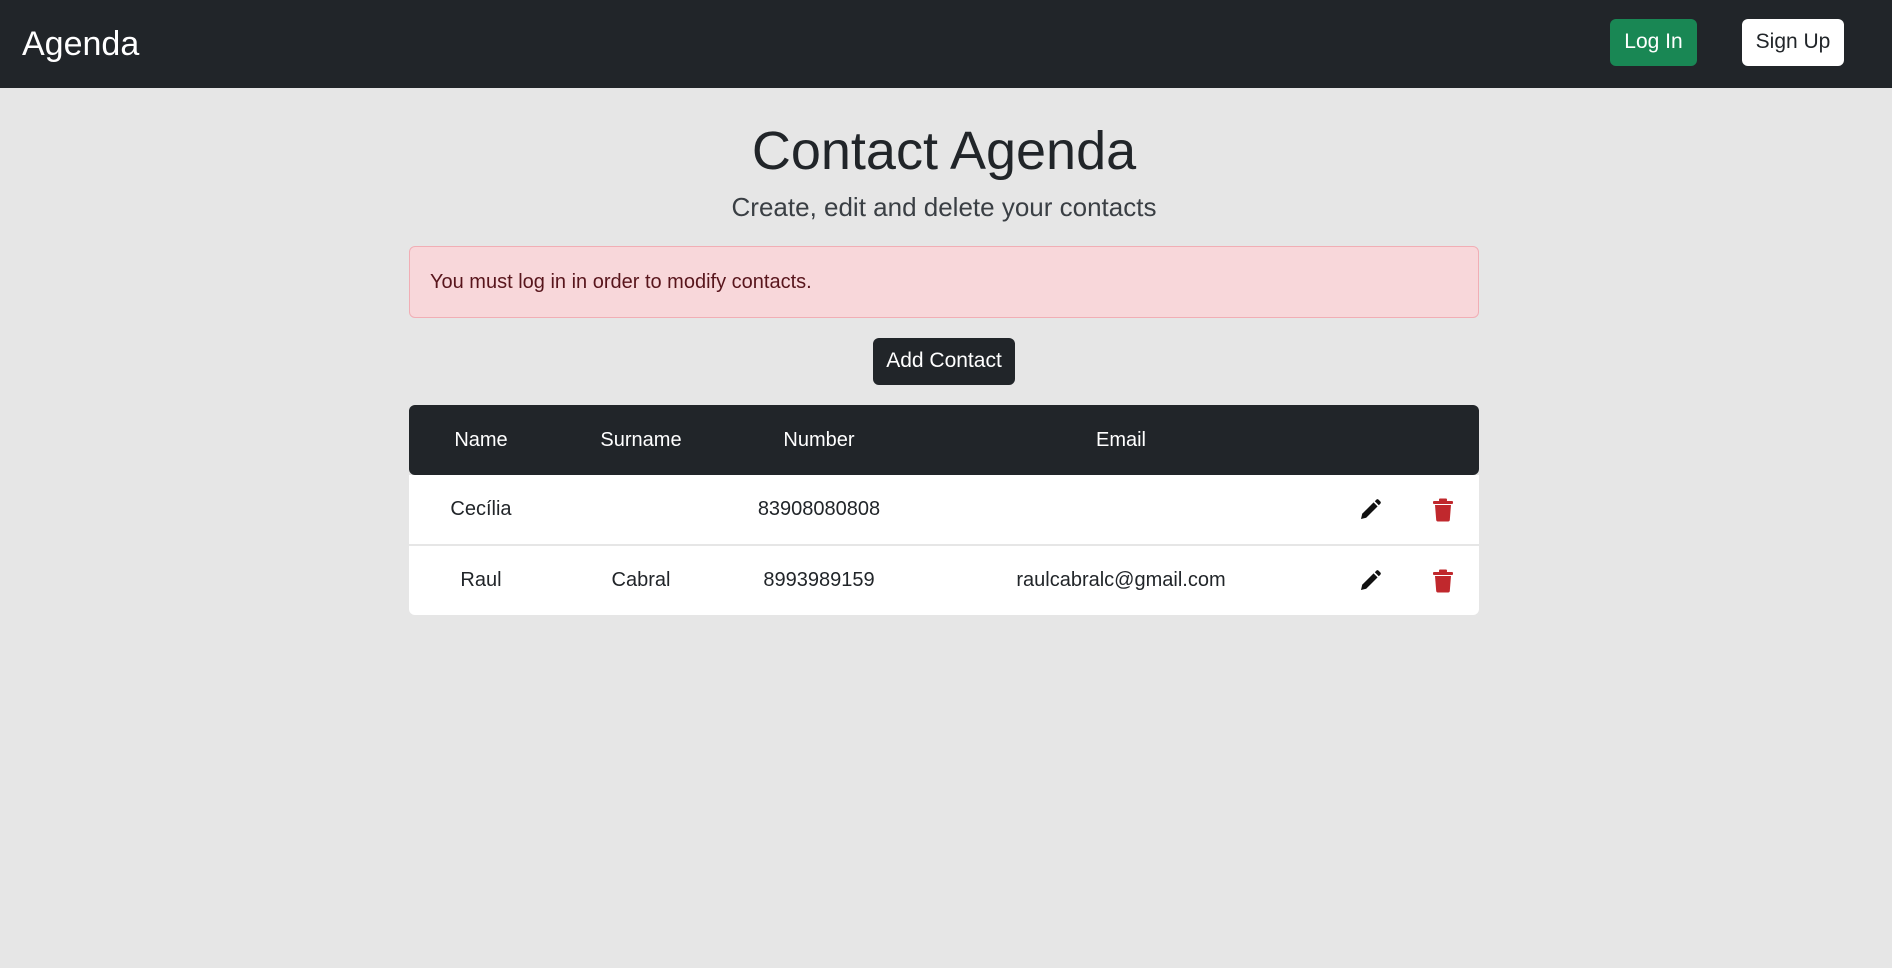 This screenshot has width=1892, height=968. I want to click on contact-number: 8993989159, so click(819, 580).